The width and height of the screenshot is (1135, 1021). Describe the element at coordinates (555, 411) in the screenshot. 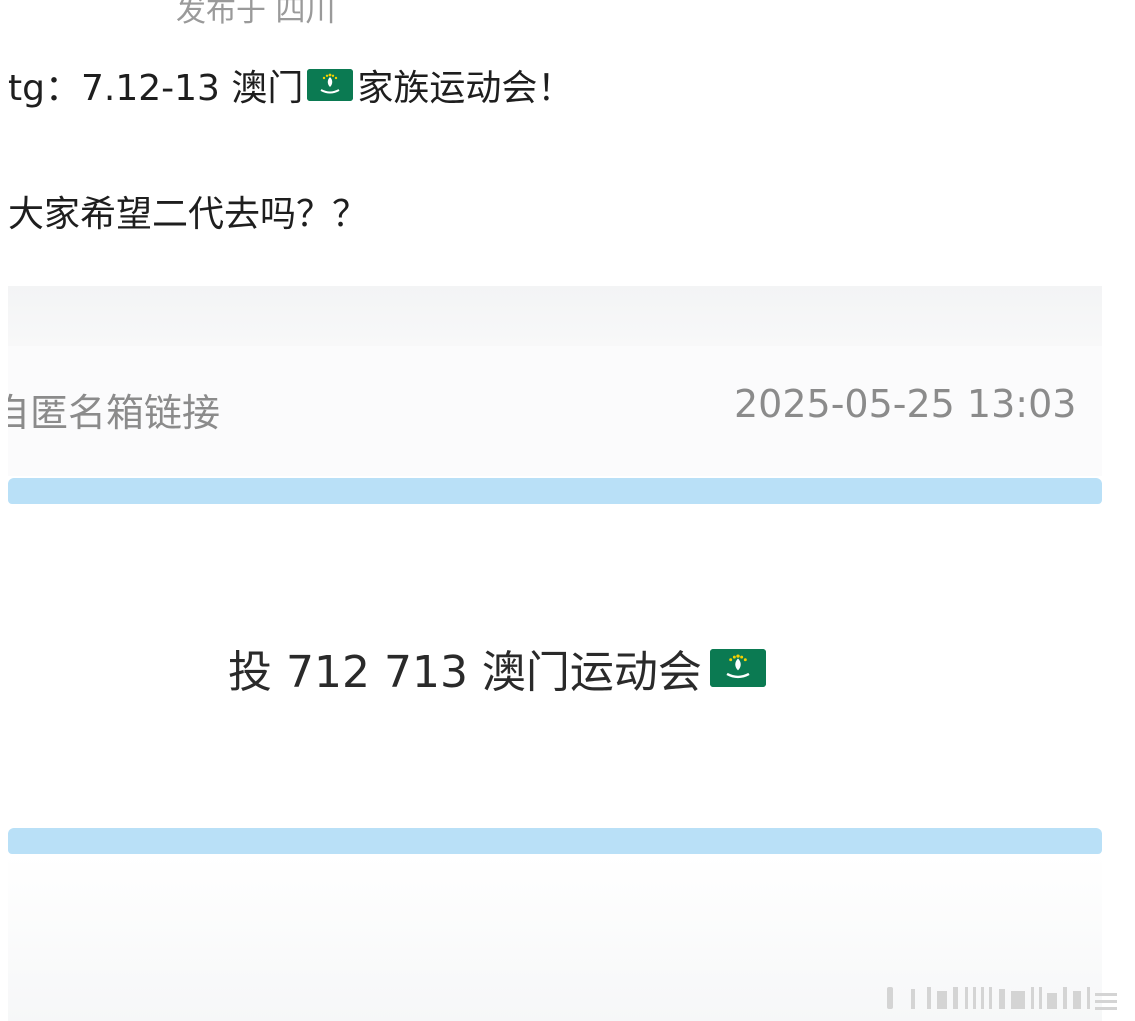

I see `message-meta-row: 自匿名箱链接 2025-05-25 13:03` at that location.